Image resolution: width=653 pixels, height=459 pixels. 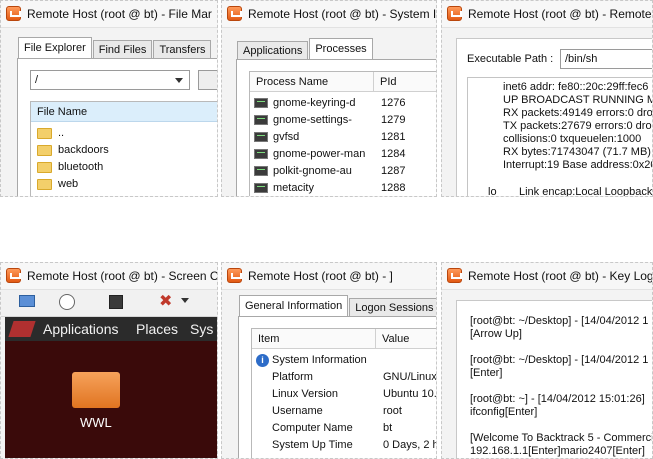 I want to click on desktop-folder-label: WWL, so click(x=96, y=422).